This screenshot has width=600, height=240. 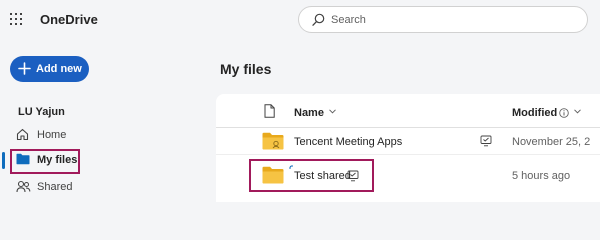 I want to click on people-icon, so click(x=23, y=186).